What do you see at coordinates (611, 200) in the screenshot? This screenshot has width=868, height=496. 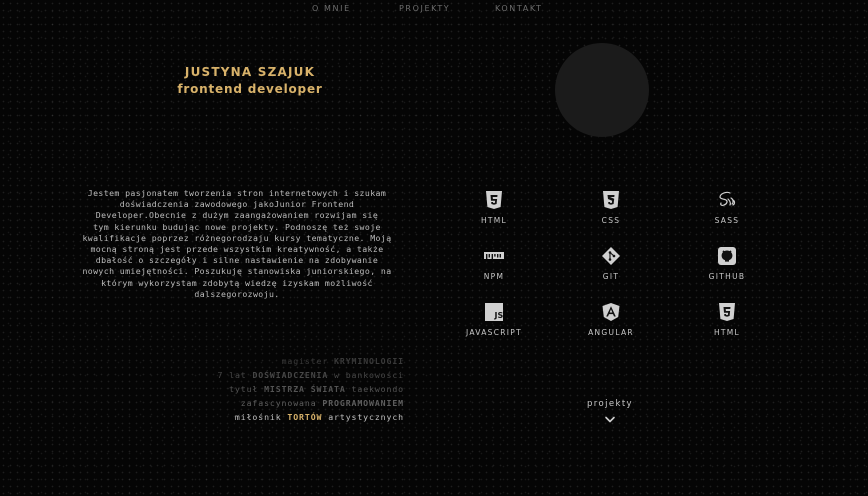 I see `css3-icon` at bounding box center [611, 200].